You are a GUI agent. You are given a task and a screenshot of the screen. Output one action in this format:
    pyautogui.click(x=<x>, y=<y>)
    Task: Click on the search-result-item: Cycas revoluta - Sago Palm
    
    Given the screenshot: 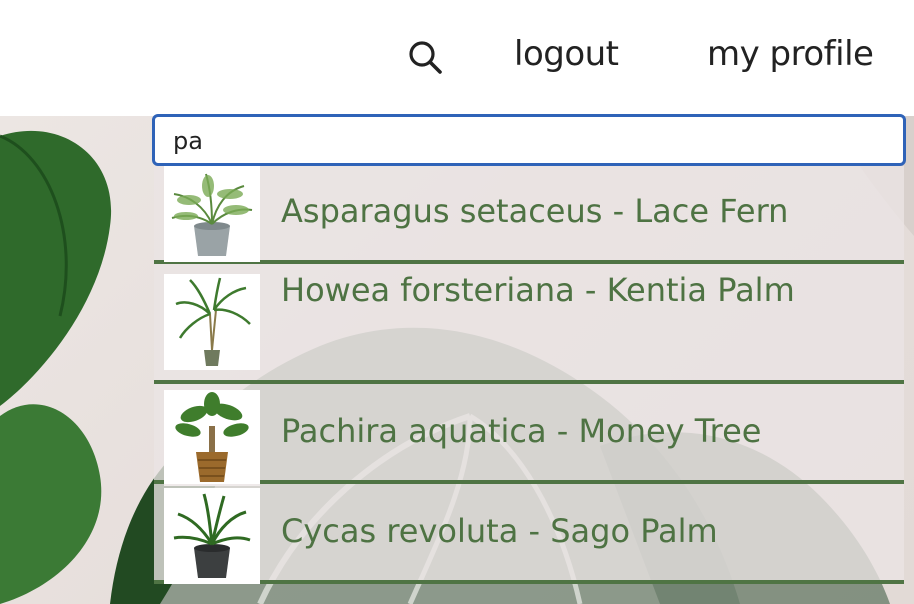 What is the action you would take?
    pyautogui.click(x=529, y=534)
    